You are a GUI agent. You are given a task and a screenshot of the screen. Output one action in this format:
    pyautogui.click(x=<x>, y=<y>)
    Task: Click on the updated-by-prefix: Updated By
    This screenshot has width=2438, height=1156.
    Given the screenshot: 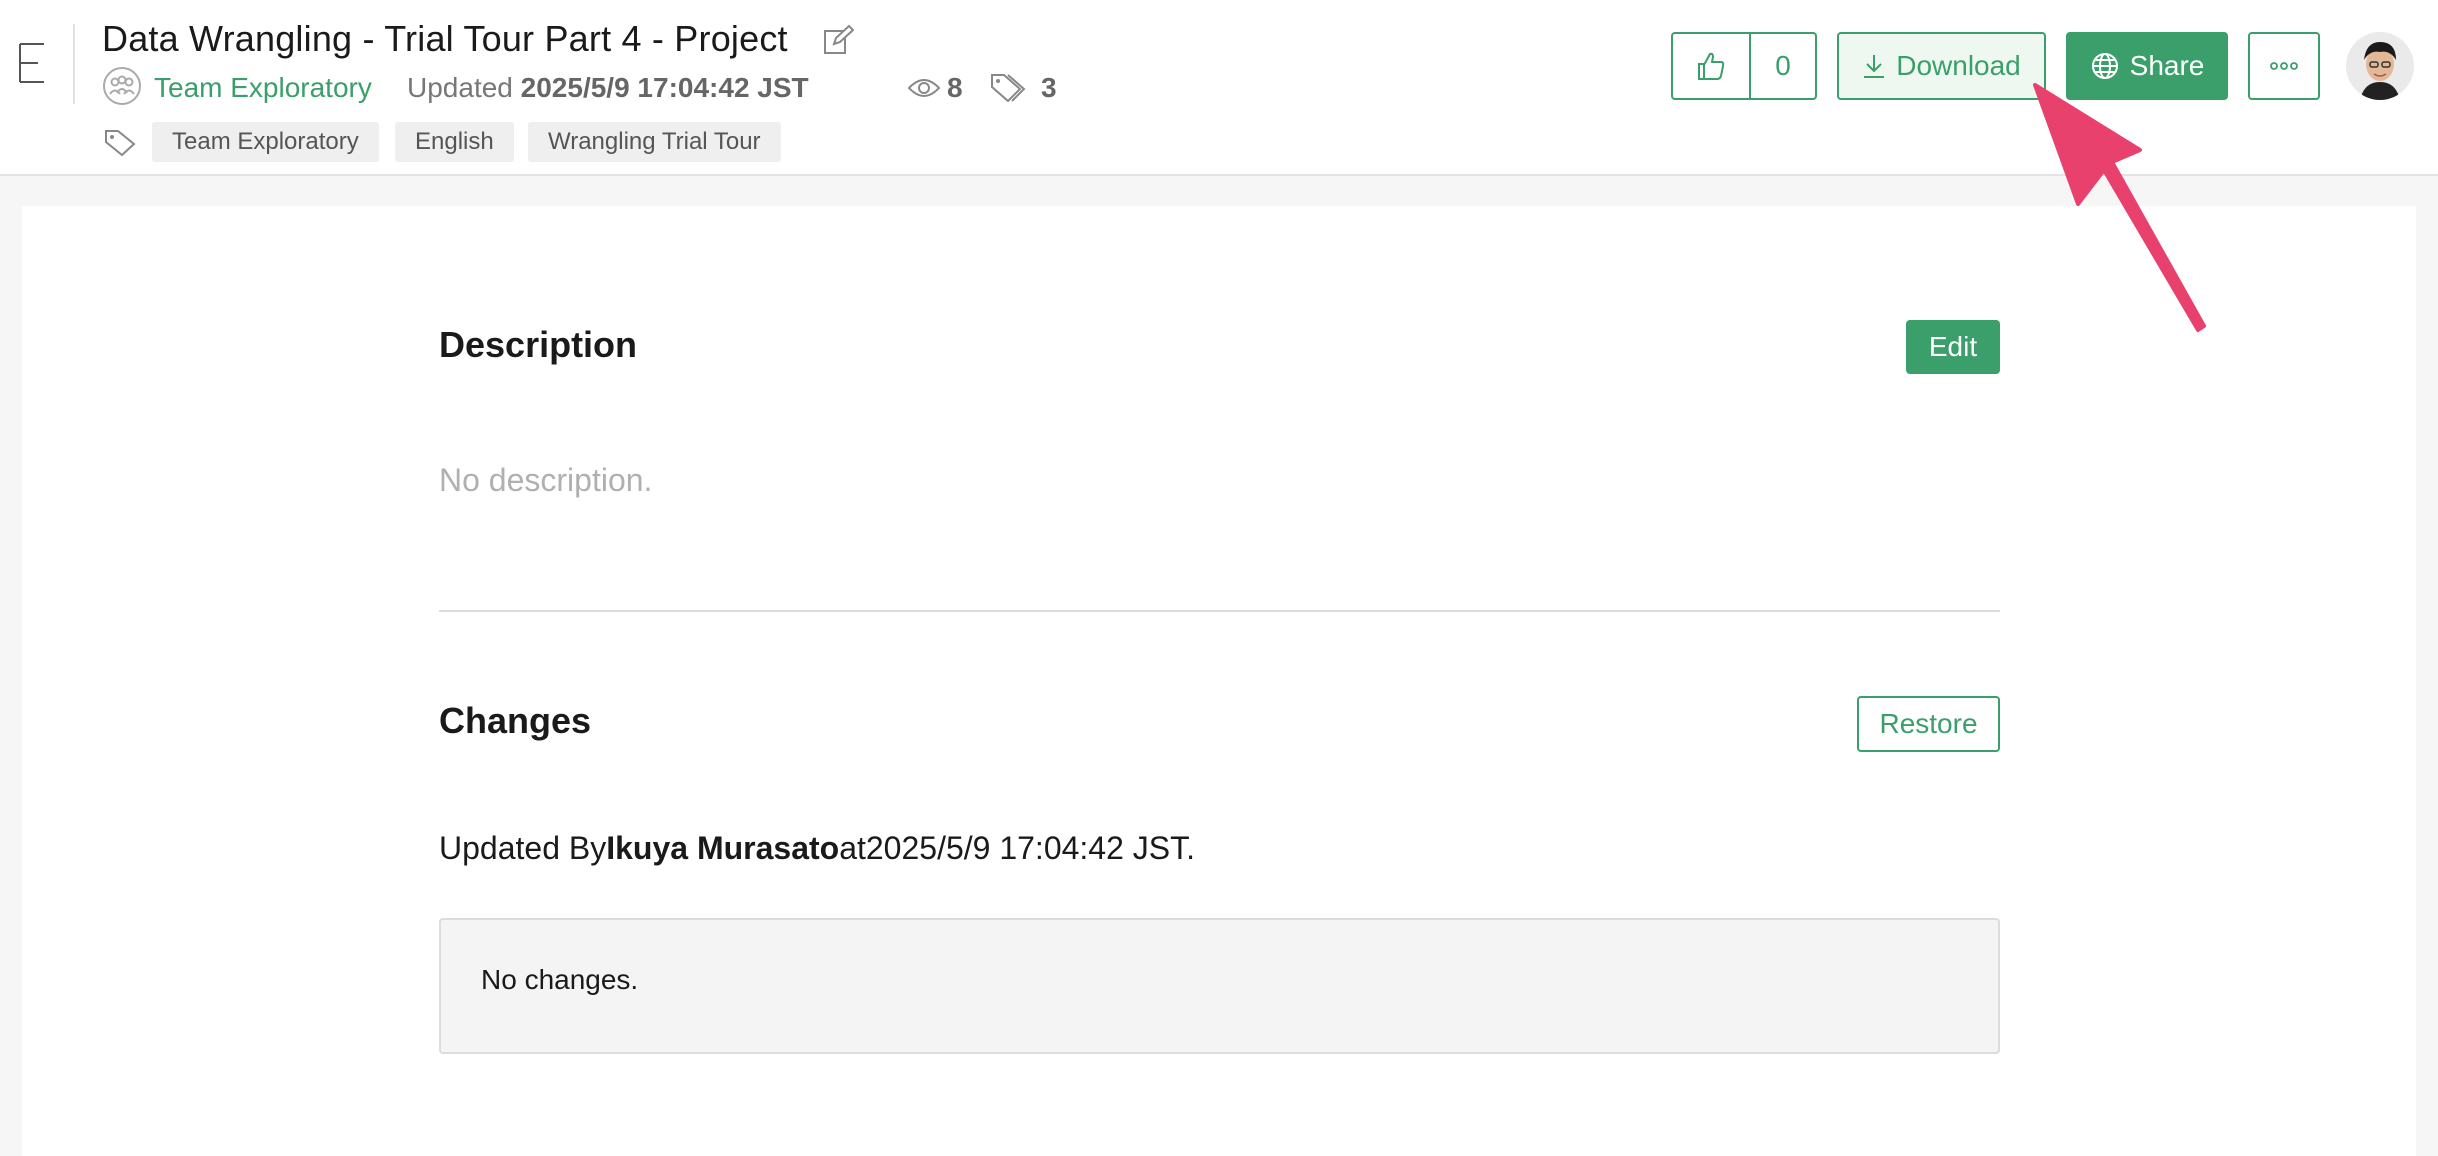 What is the action you would take?
    pyautogui.click(x=523, y=848)
    